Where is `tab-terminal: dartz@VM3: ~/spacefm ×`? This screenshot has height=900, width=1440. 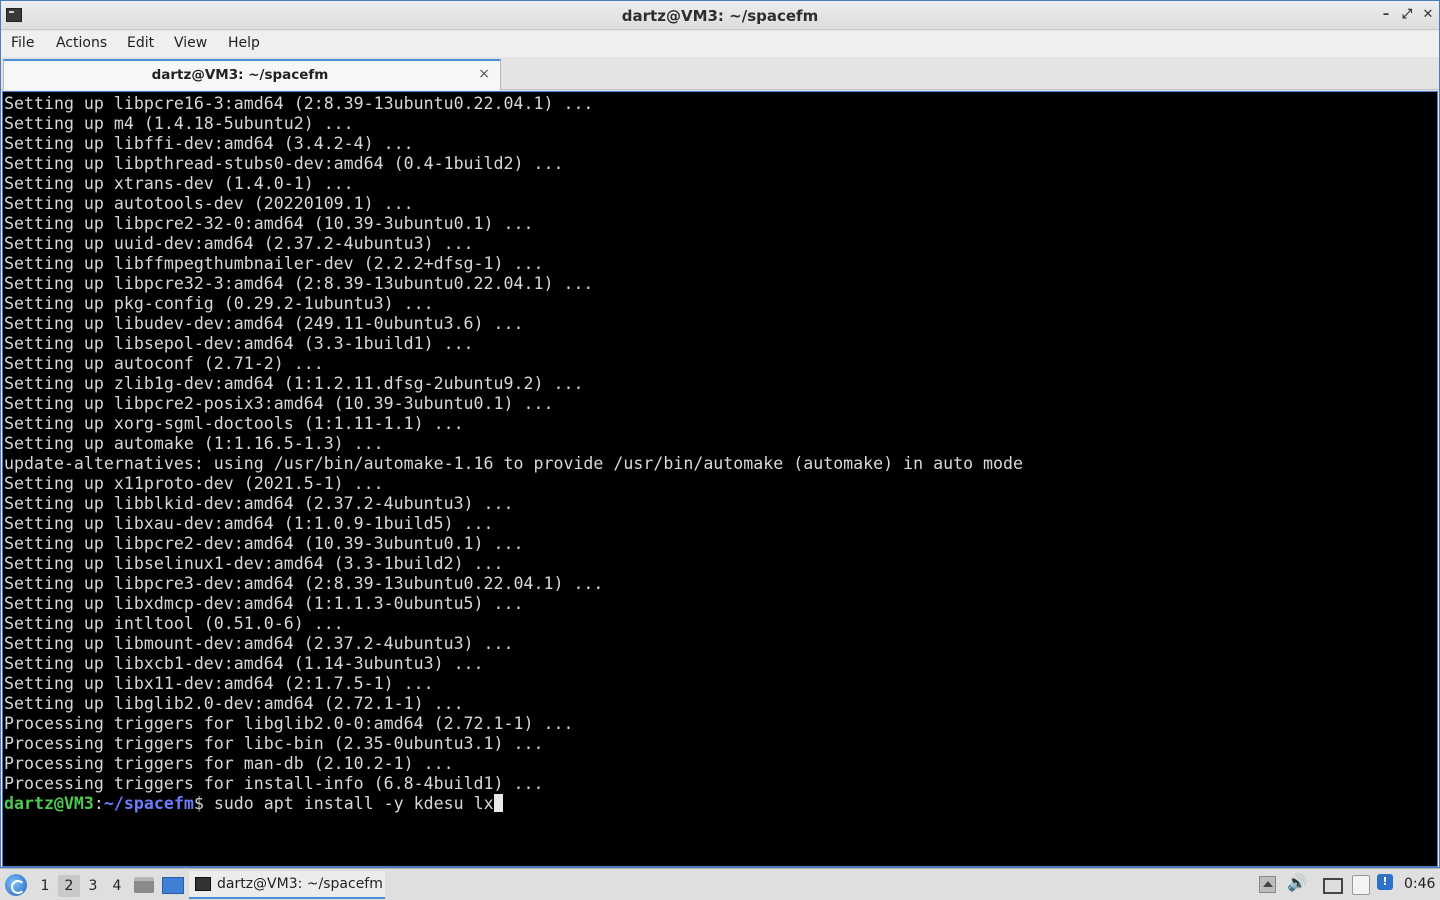
tab-terminal: dartz@VM3: ~/spacefm × is located at coordinates (252, 74).